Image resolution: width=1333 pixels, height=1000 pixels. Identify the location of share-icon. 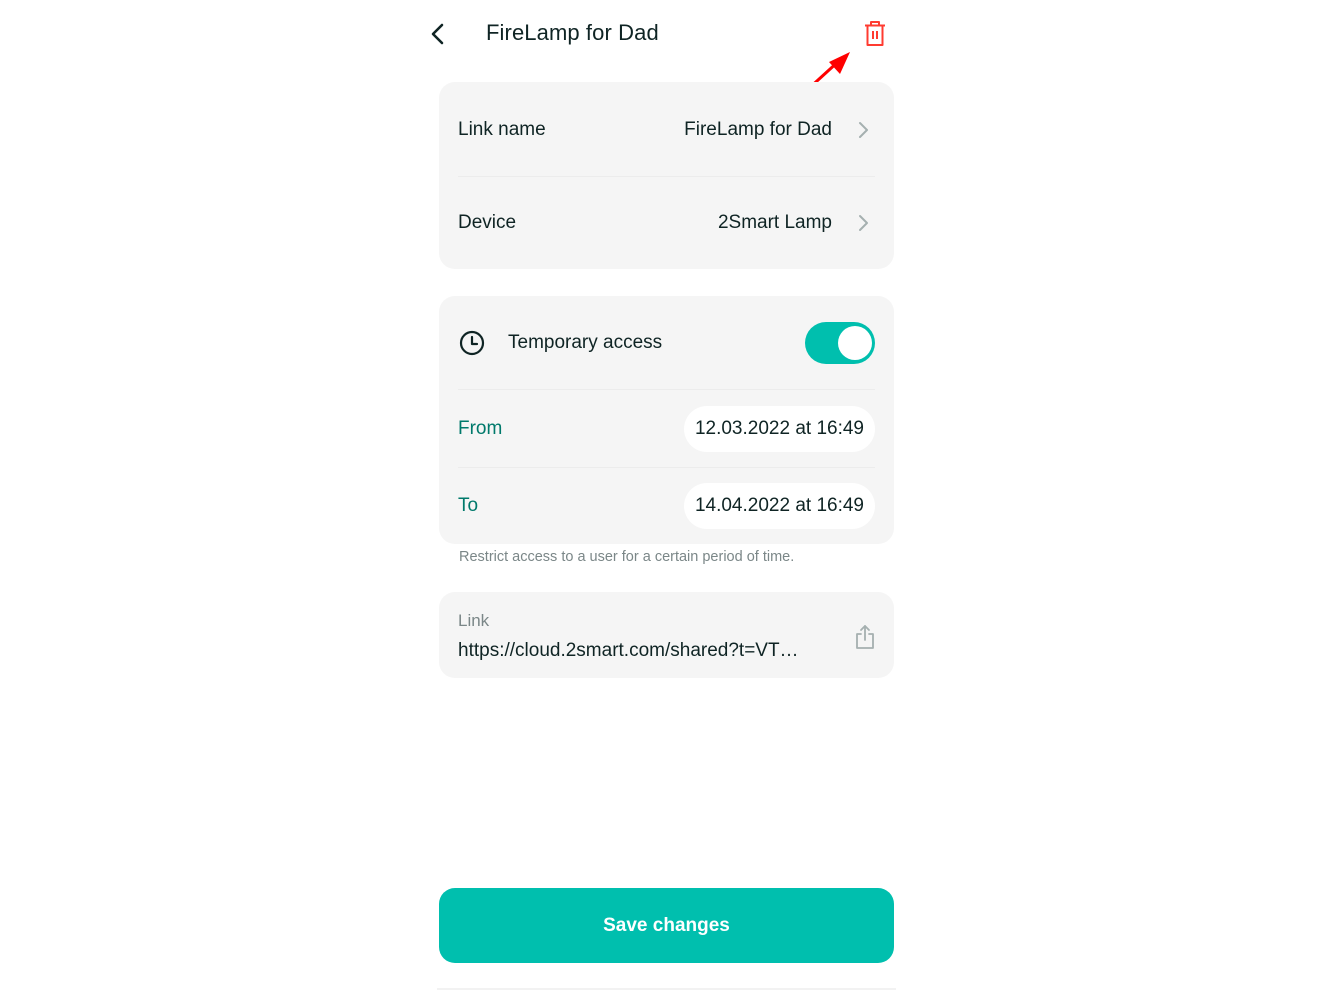
(865, 637).